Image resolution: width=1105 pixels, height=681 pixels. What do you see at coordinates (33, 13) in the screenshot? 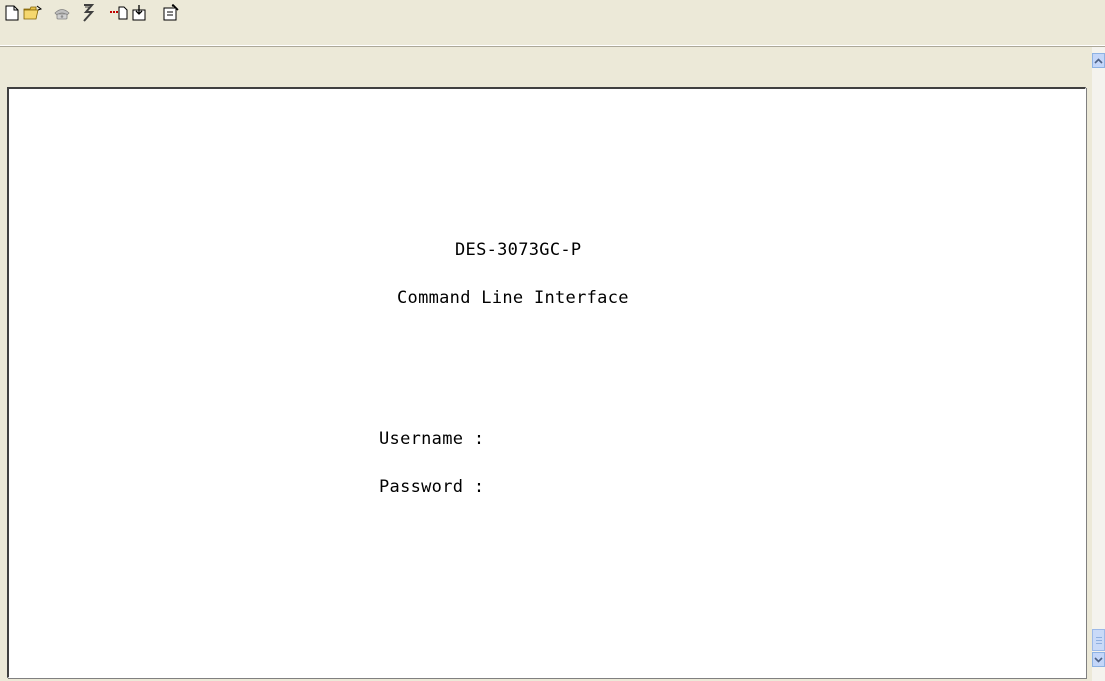
I see `open-folder-icon` at bounding box center [33, 13].